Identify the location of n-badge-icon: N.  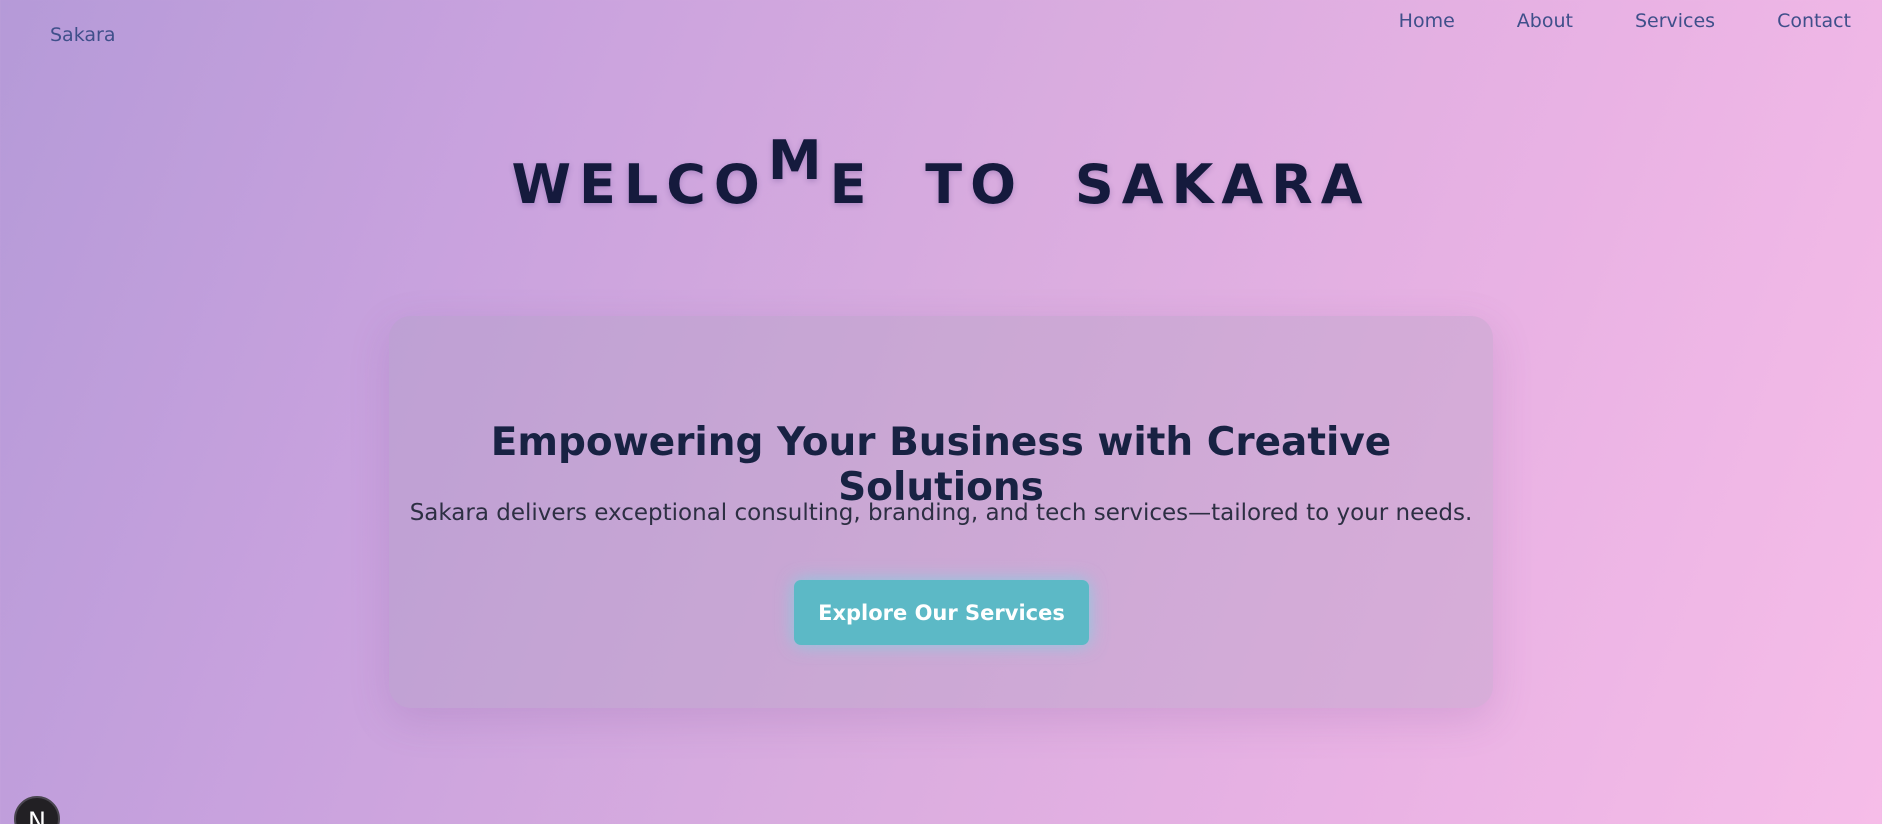
(37, 810).